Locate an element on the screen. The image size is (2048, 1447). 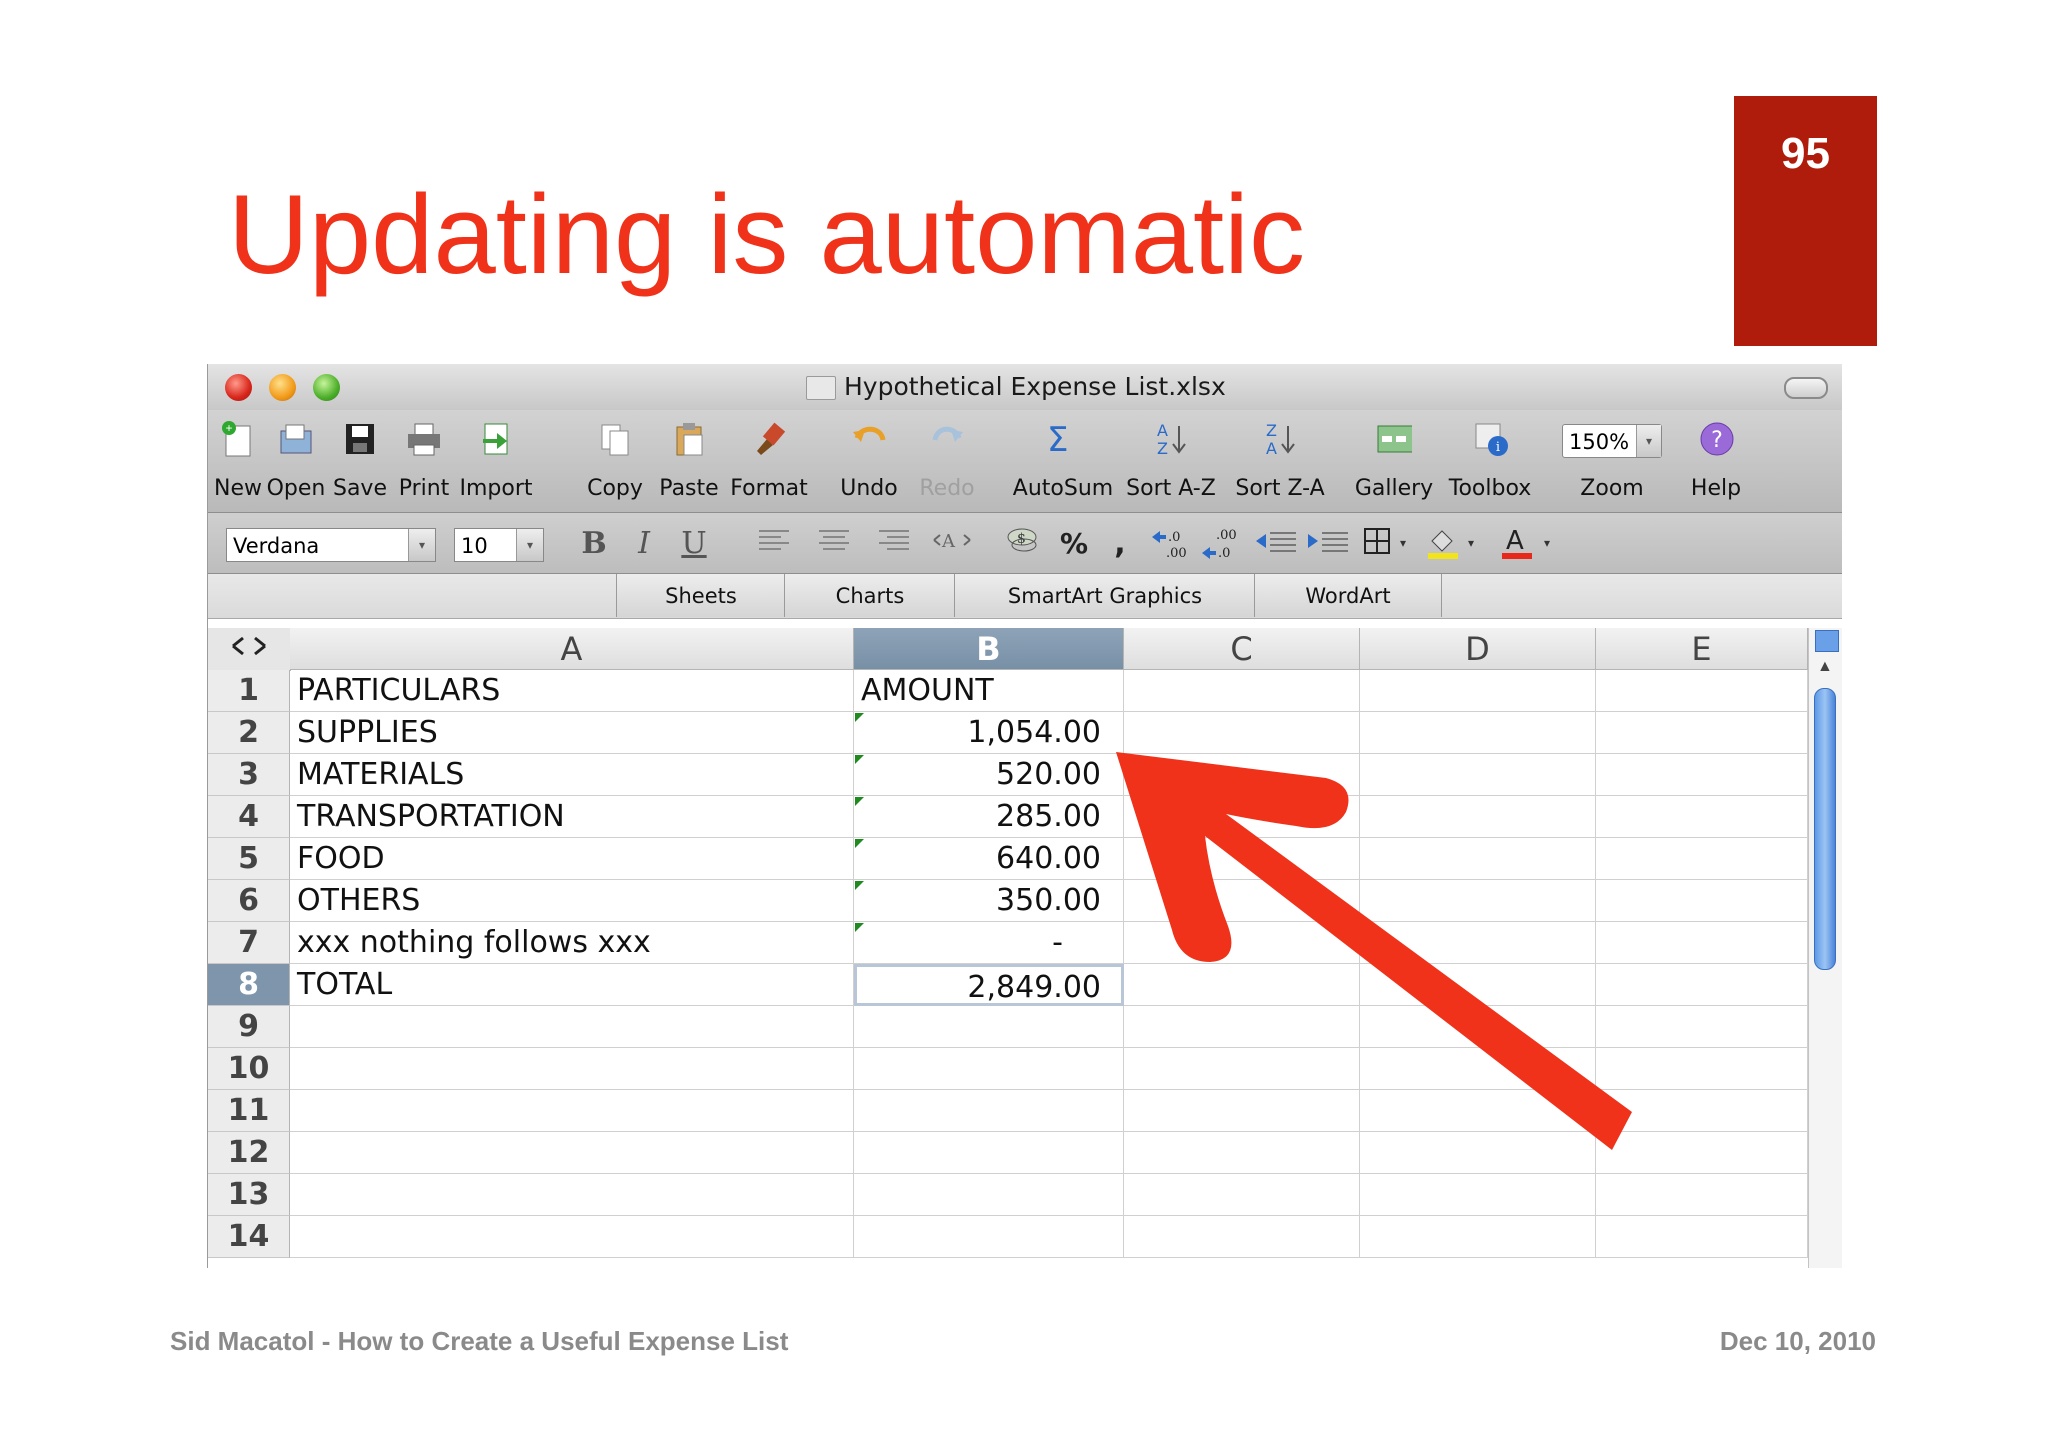
cell-a11 is located at coordinates (572, 1111).